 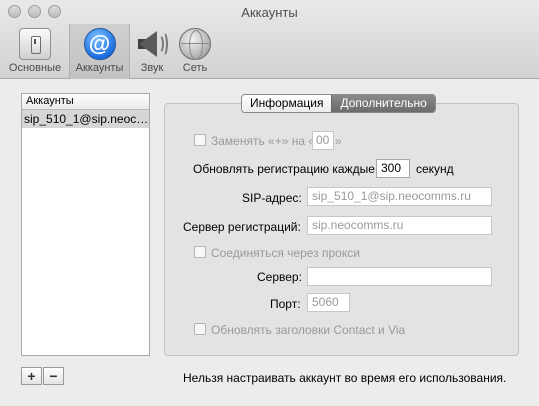 I want to click on toolbar-general-label: Основные, so click(x=35, y=68).